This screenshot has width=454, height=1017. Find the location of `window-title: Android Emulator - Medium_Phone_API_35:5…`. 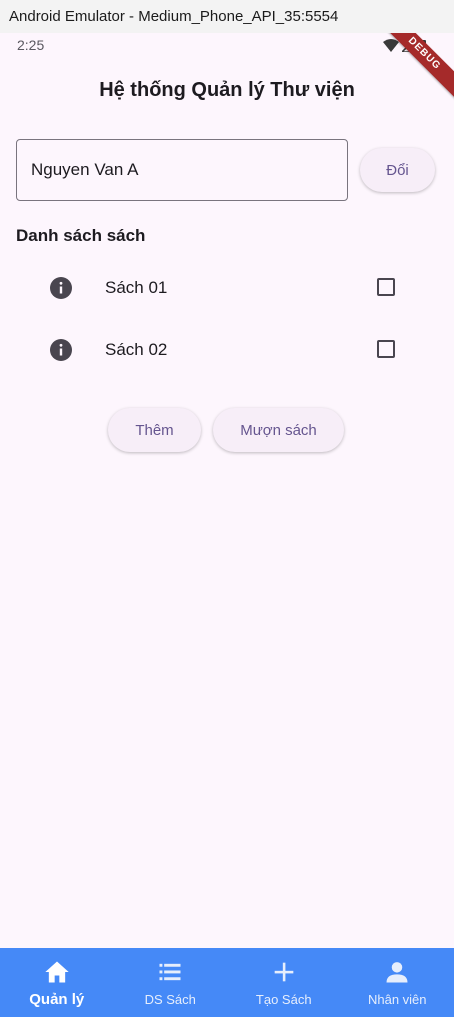

window-title: Android Emulator - Medium_Phone_API_35:5… is located at coordinates (227, 16).